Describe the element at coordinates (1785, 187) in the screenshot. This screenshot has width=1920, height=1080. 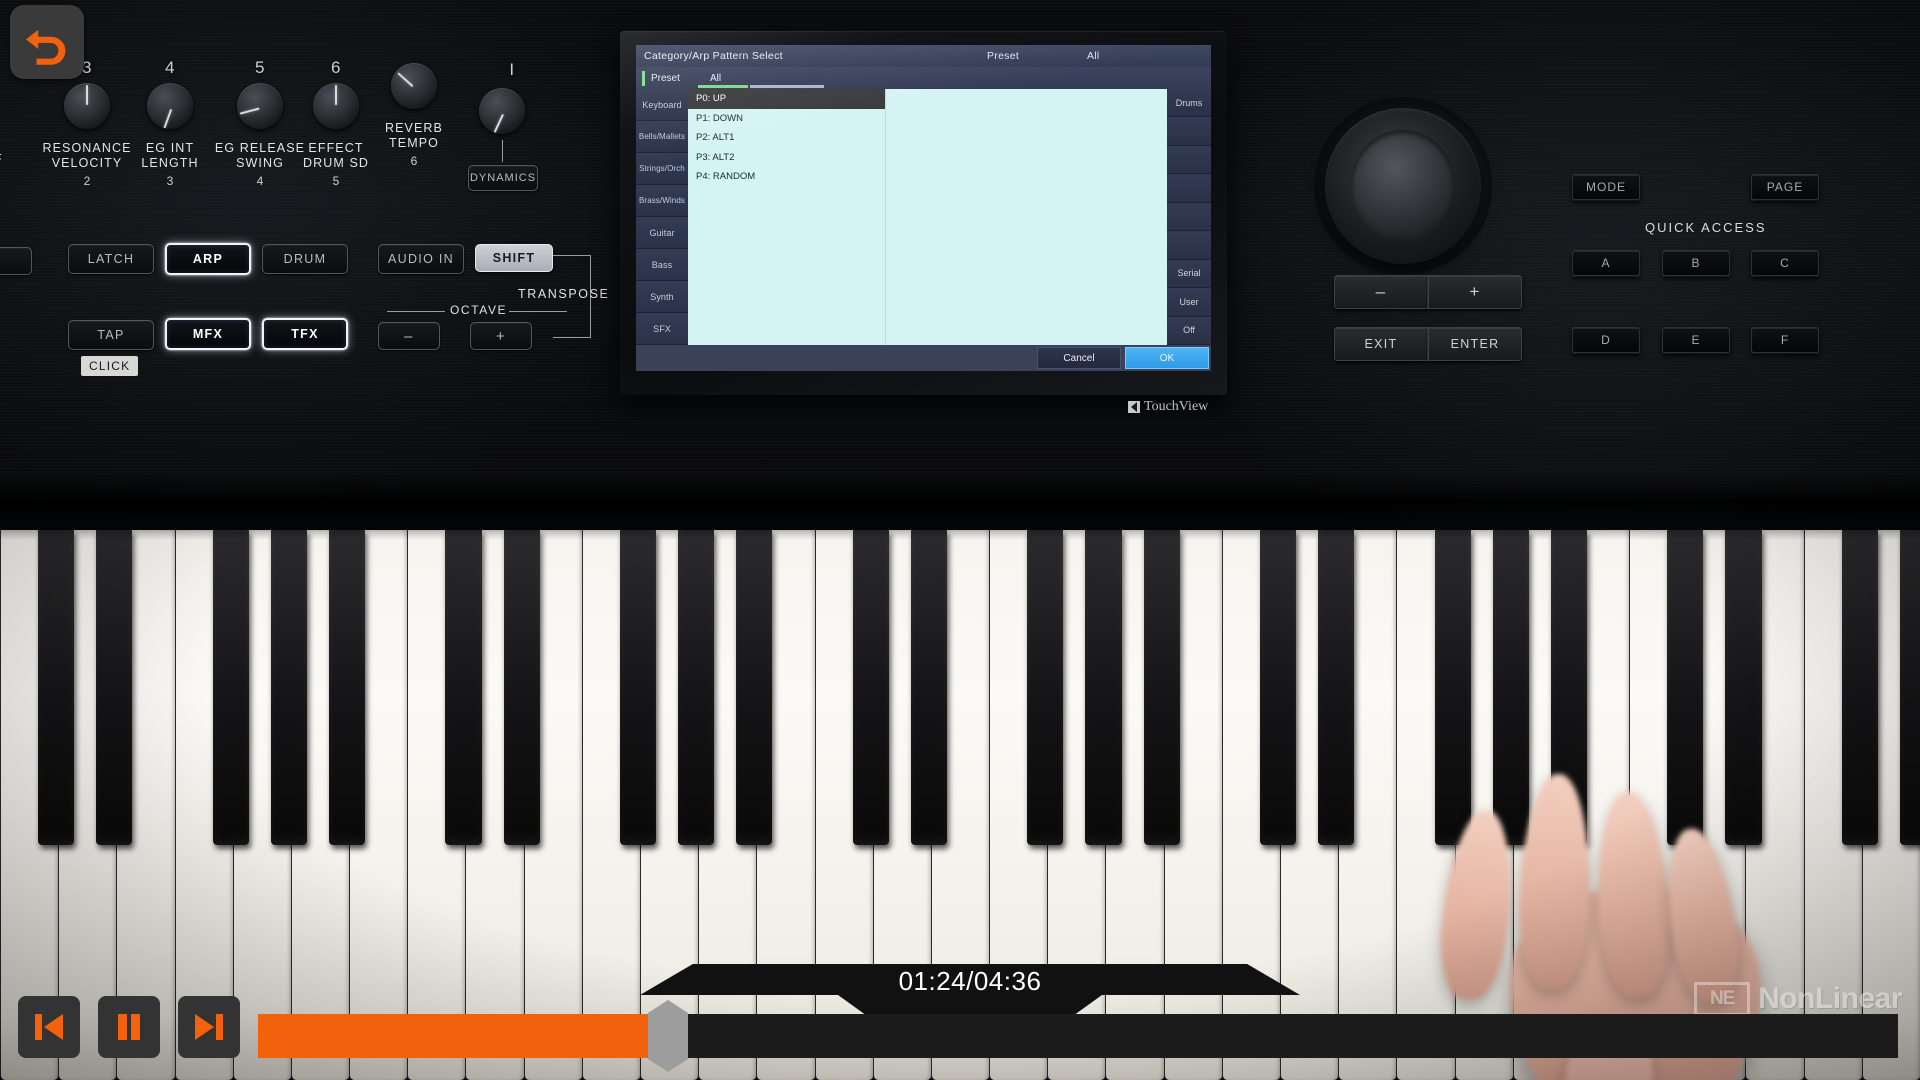
I see `page-button: PAGE` at that location.